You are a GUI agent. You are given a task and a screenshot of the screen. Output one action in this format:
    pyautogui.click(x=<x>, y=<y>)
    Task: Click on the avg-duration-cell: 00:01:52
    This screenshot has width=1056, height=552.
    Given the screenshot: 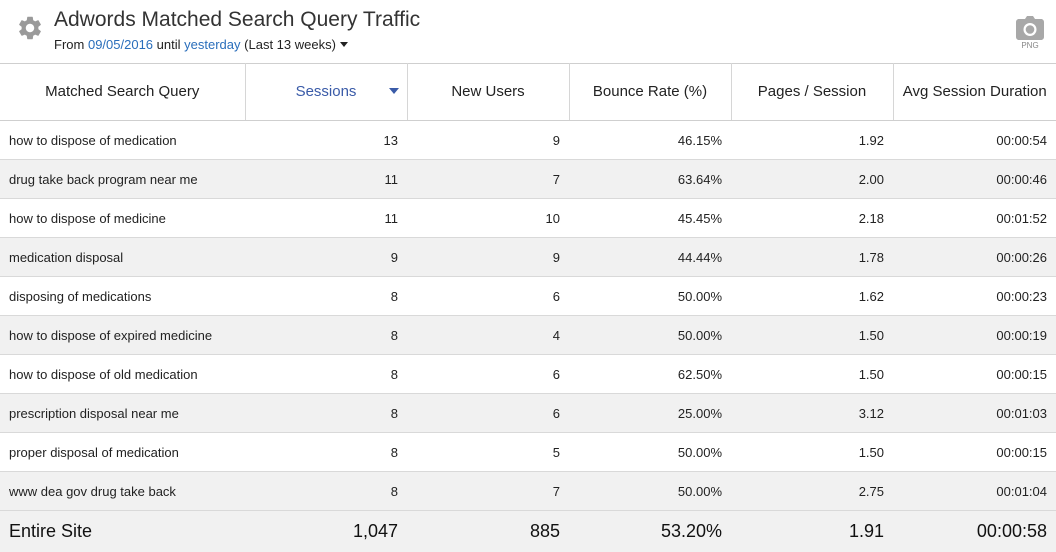 What is the action you would take?
    pyautogui.click(x=974, y=218)
    